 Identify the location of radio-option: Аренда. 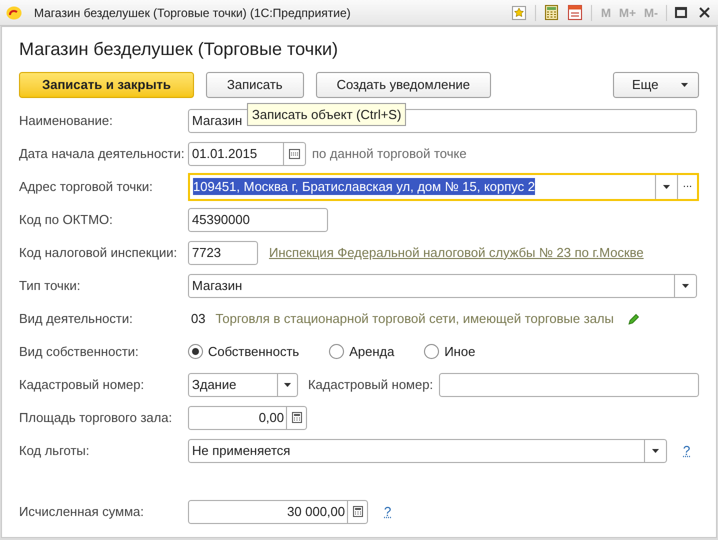
(361, 352).